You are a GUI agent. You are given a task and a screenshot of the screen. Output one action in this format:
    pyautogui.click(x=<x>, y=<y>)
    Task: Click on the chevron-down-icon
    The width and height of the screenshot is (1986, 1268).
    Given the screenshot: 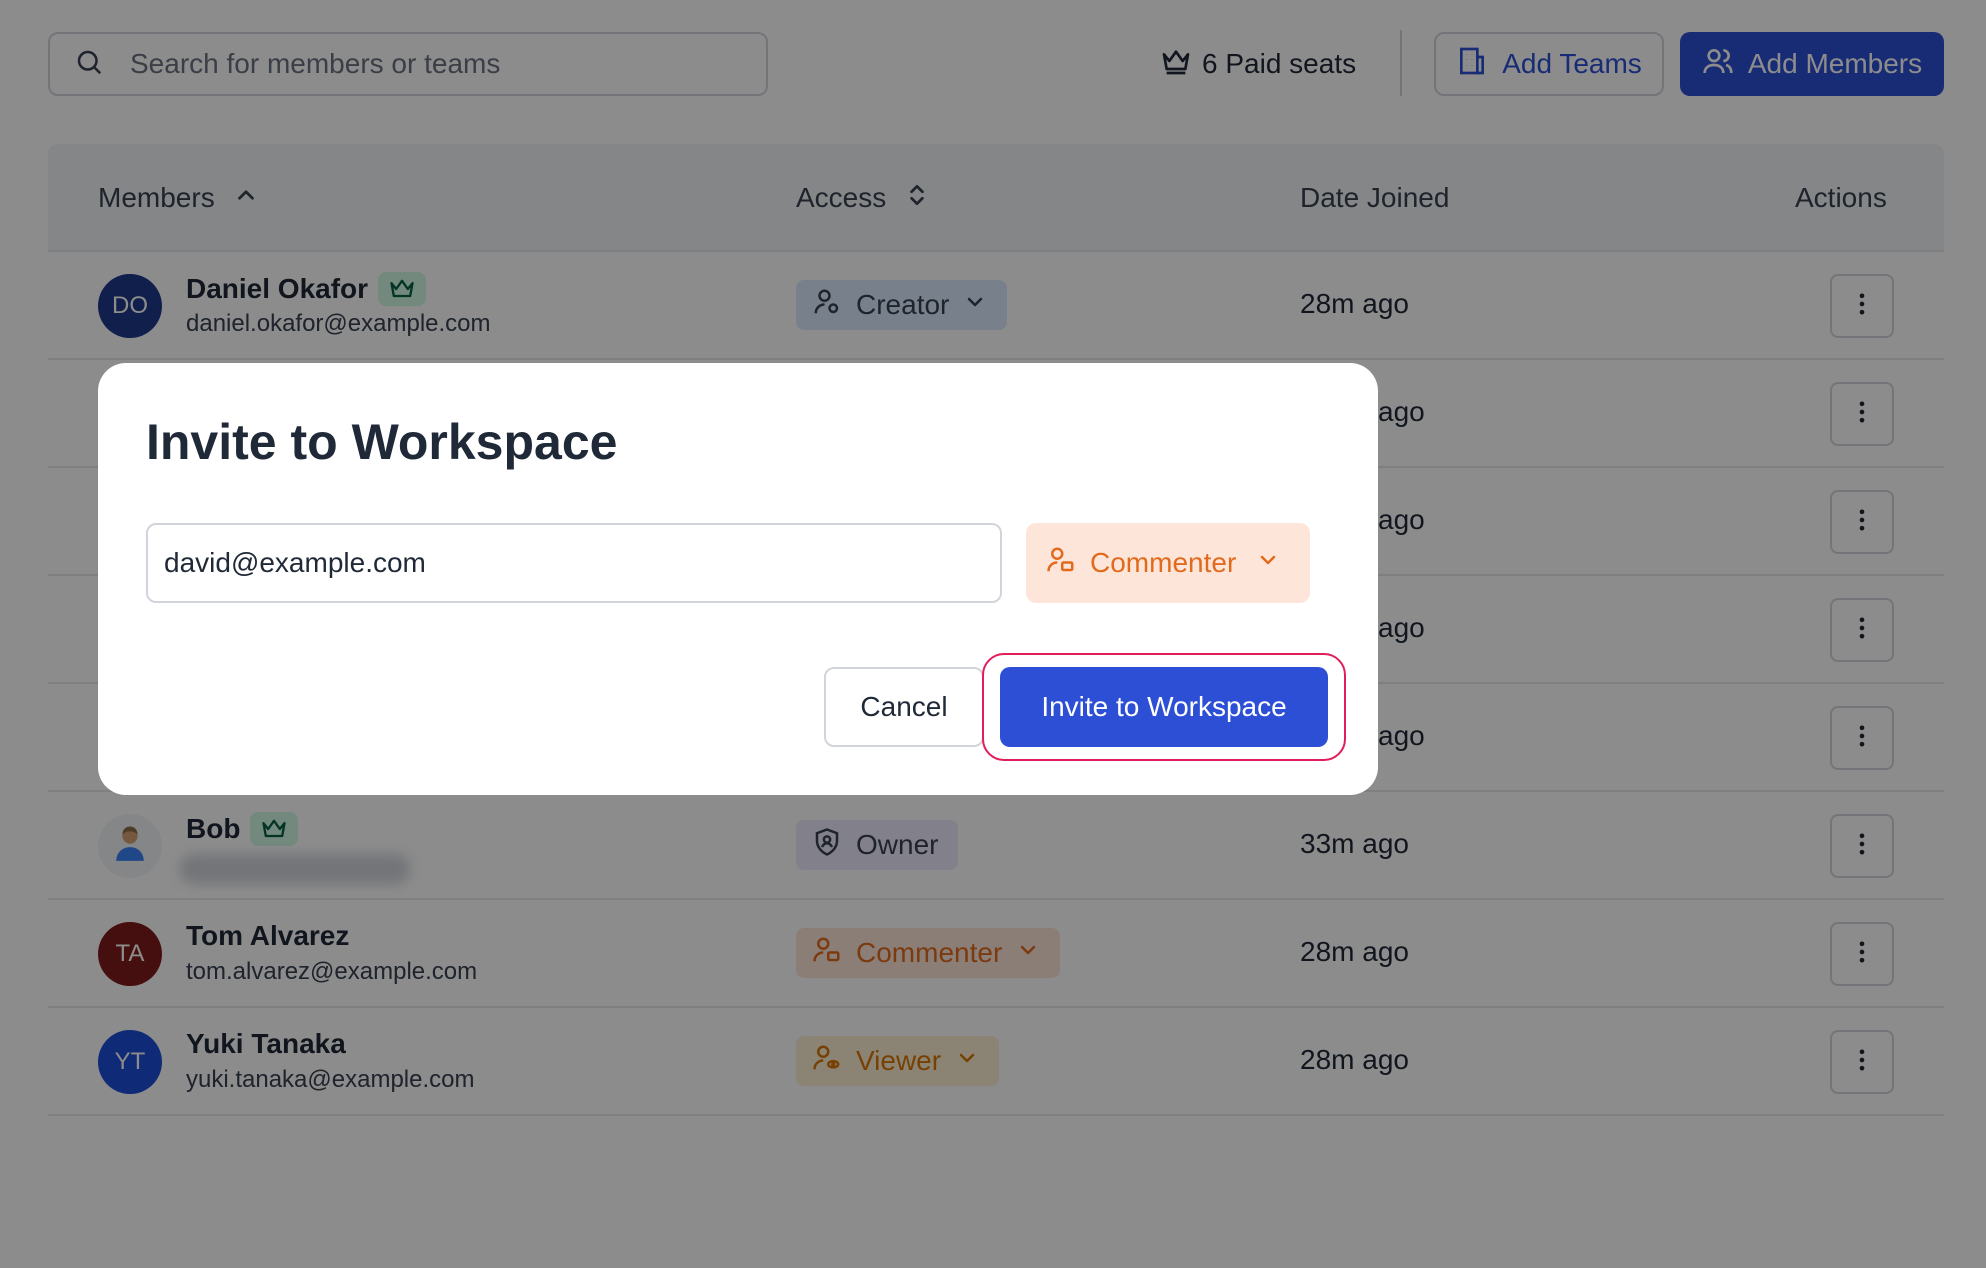 What is the action you would take?
    pyautogui.click(x=1265, y=563)
    